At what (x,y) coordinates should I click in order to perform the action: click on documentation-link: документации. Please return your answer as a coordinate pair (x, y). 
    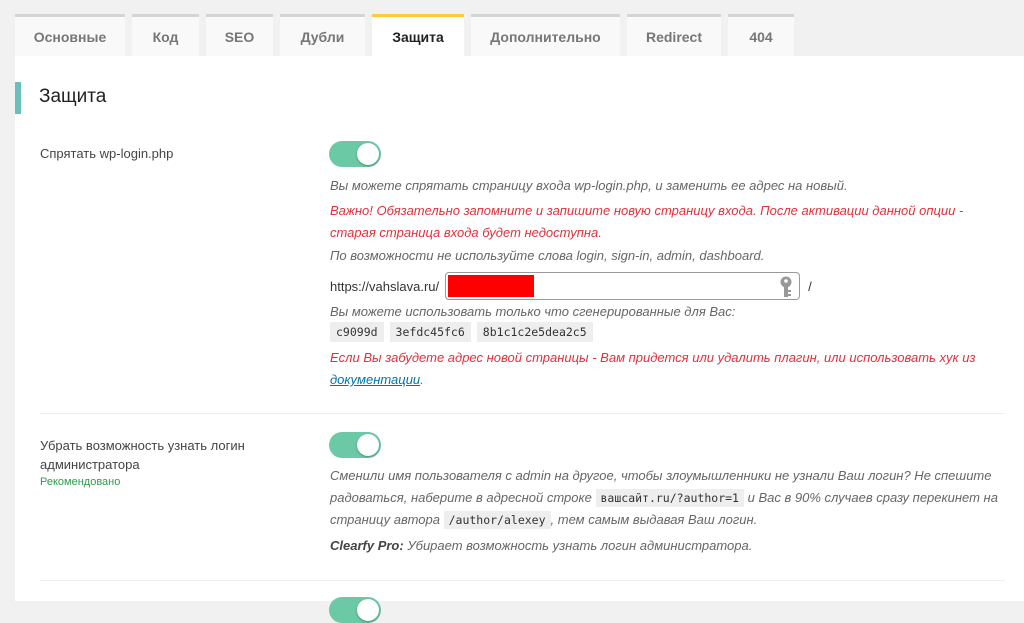
    Looking at the image, I should click on (375, 379).